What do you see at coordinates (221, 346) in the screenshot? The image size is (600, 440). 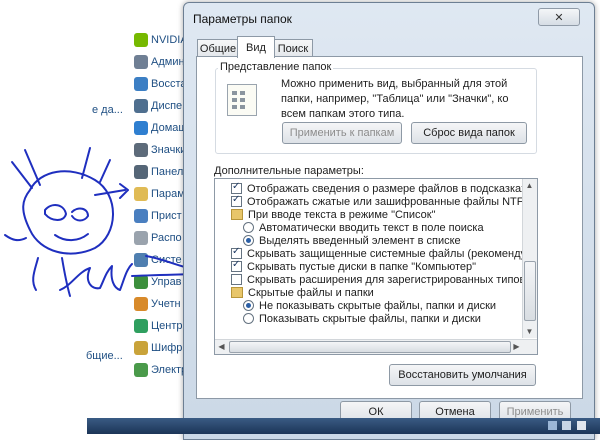 I see `scroll-left-icon: ◀` at bounding box center [221, 346].